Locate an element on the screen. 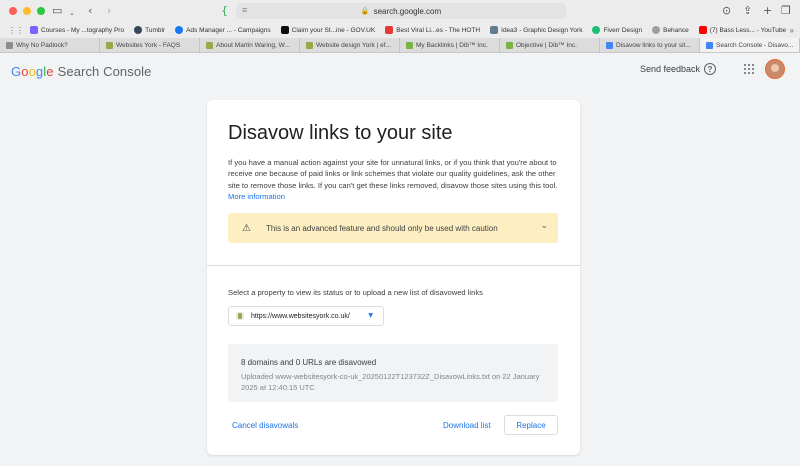 The width and height of the screenshot is (800, 466). replace-button: Replace is located at coordinates (531, 425).